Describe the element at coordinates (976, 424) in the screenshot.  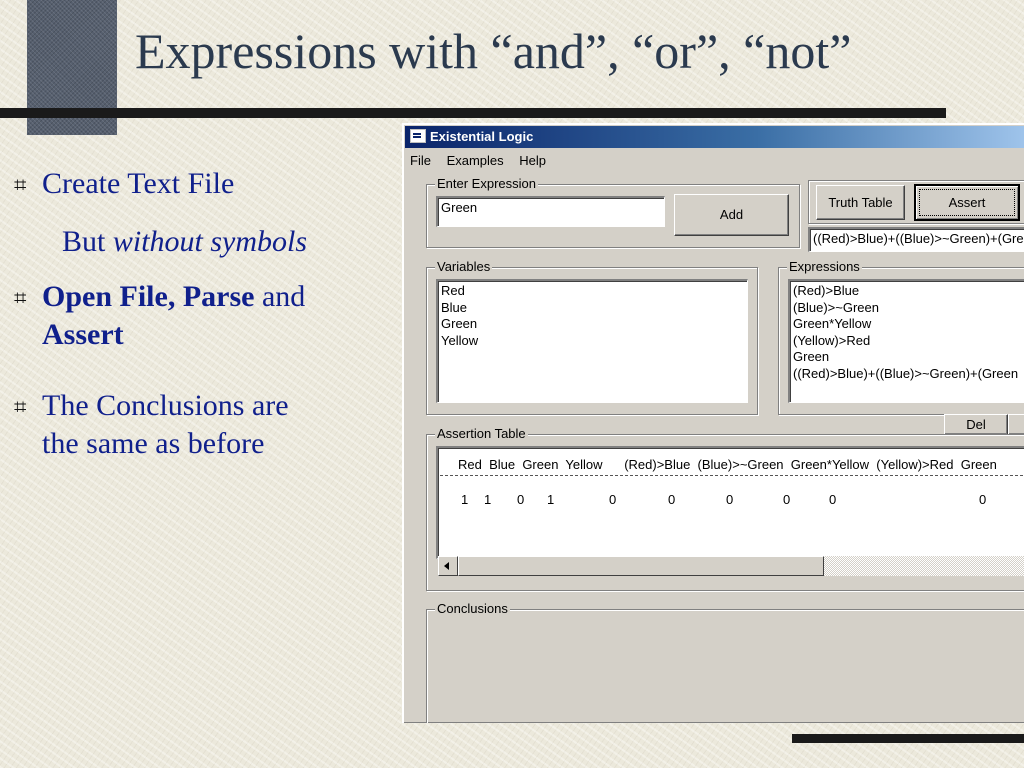
I see `del-button: Del` at that location.